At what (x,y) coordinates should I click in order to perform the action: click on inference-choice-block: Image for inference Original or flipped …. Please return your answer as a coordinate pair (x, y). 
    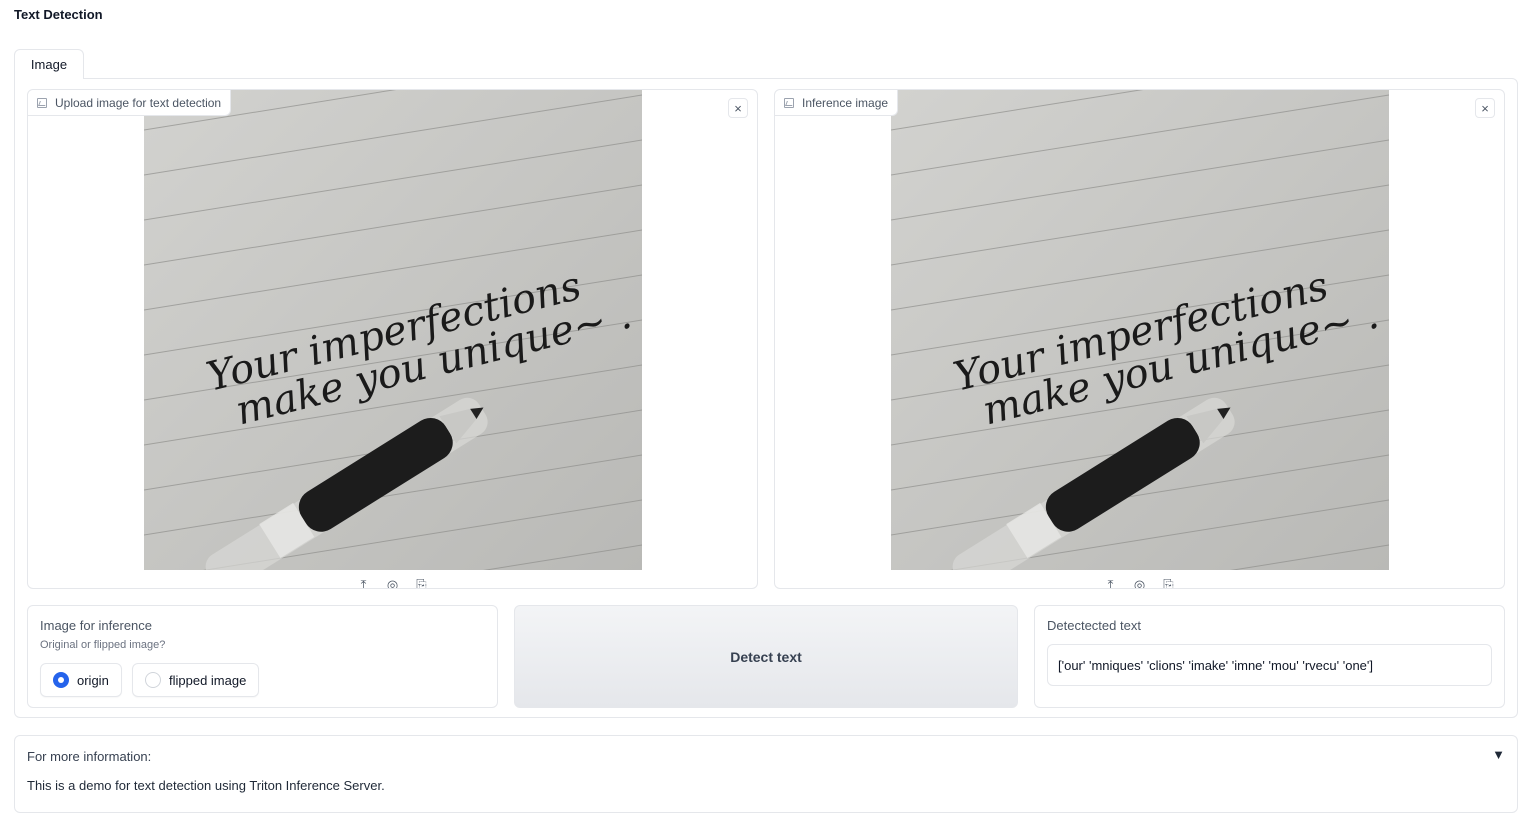
    Looking at the image, I should click on (262, 656).